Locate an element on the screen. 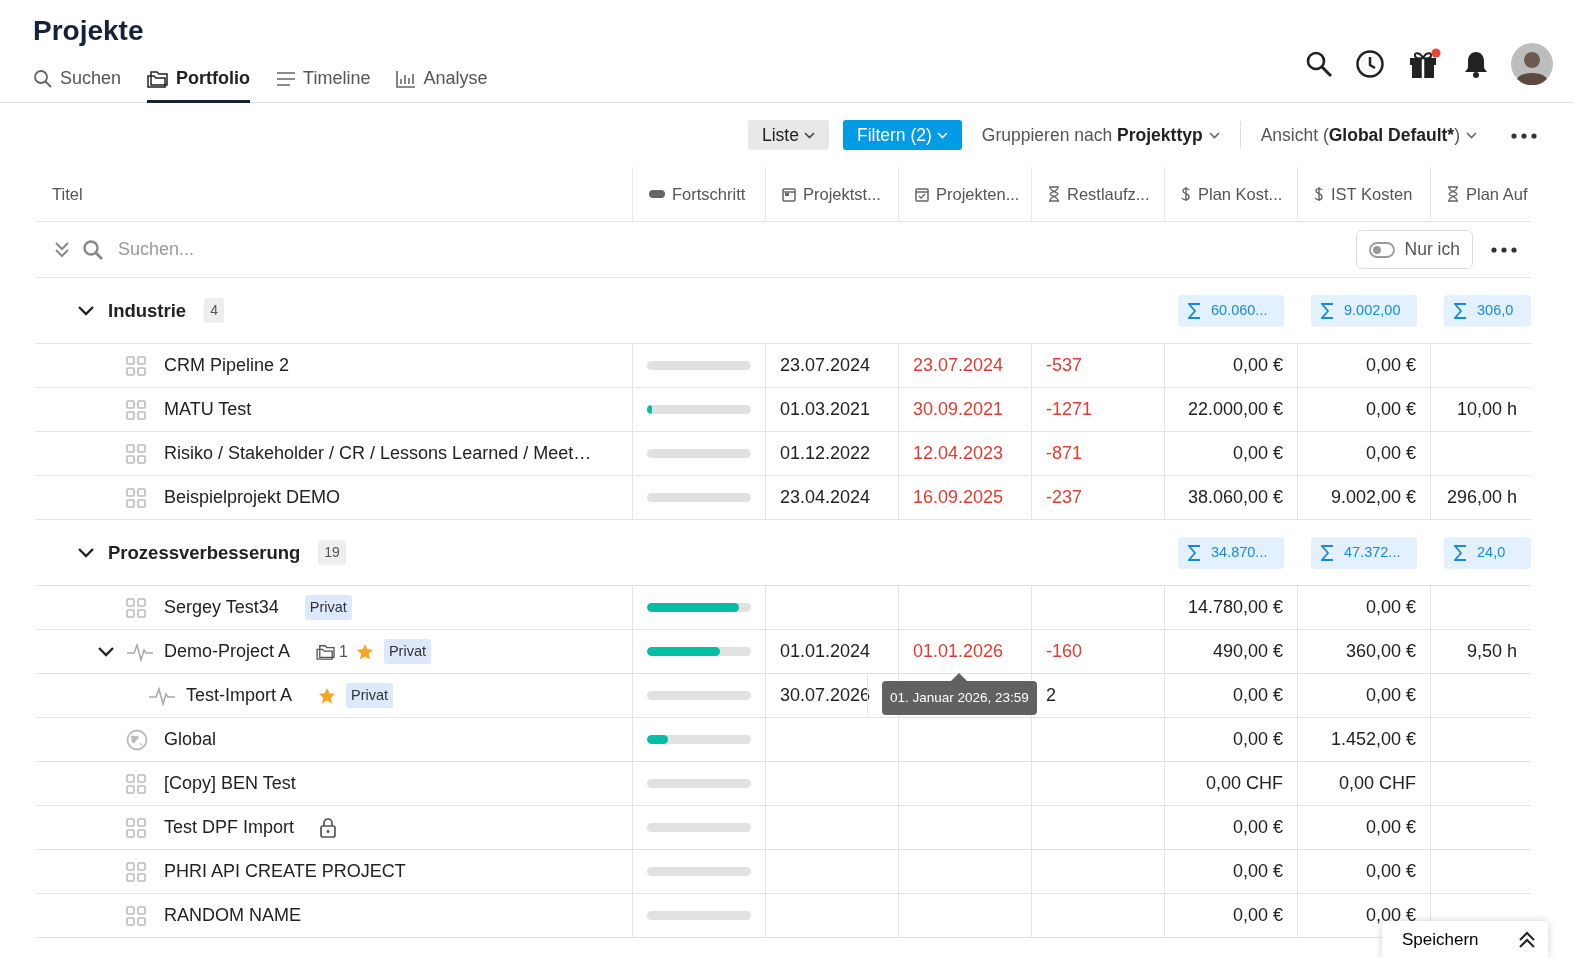  count-badge: 19 is located at coordinates (332, 552).